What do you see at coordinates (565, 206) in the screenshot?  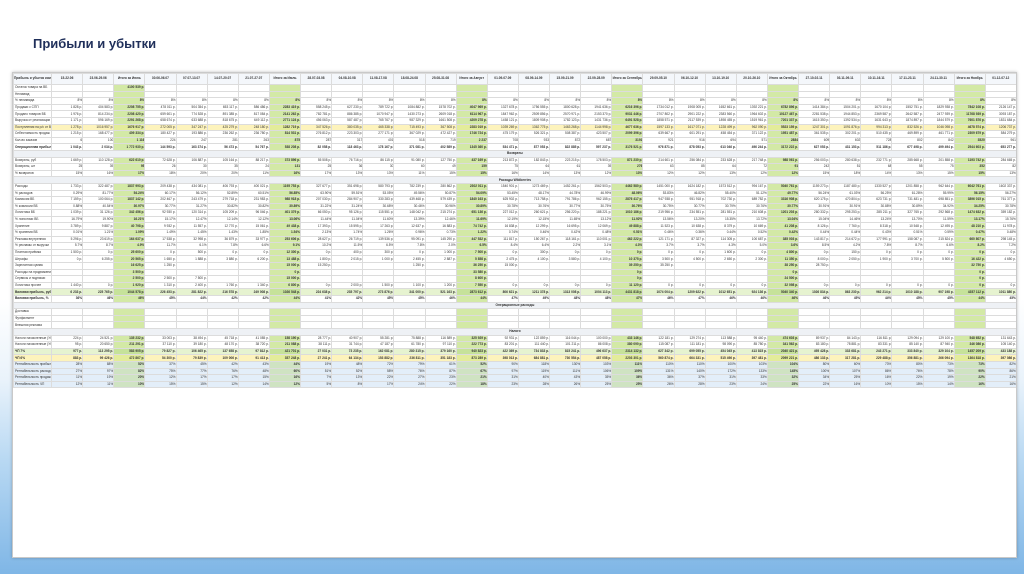 I see `table-cell: 30.77%` at bounding box center [565, 206].